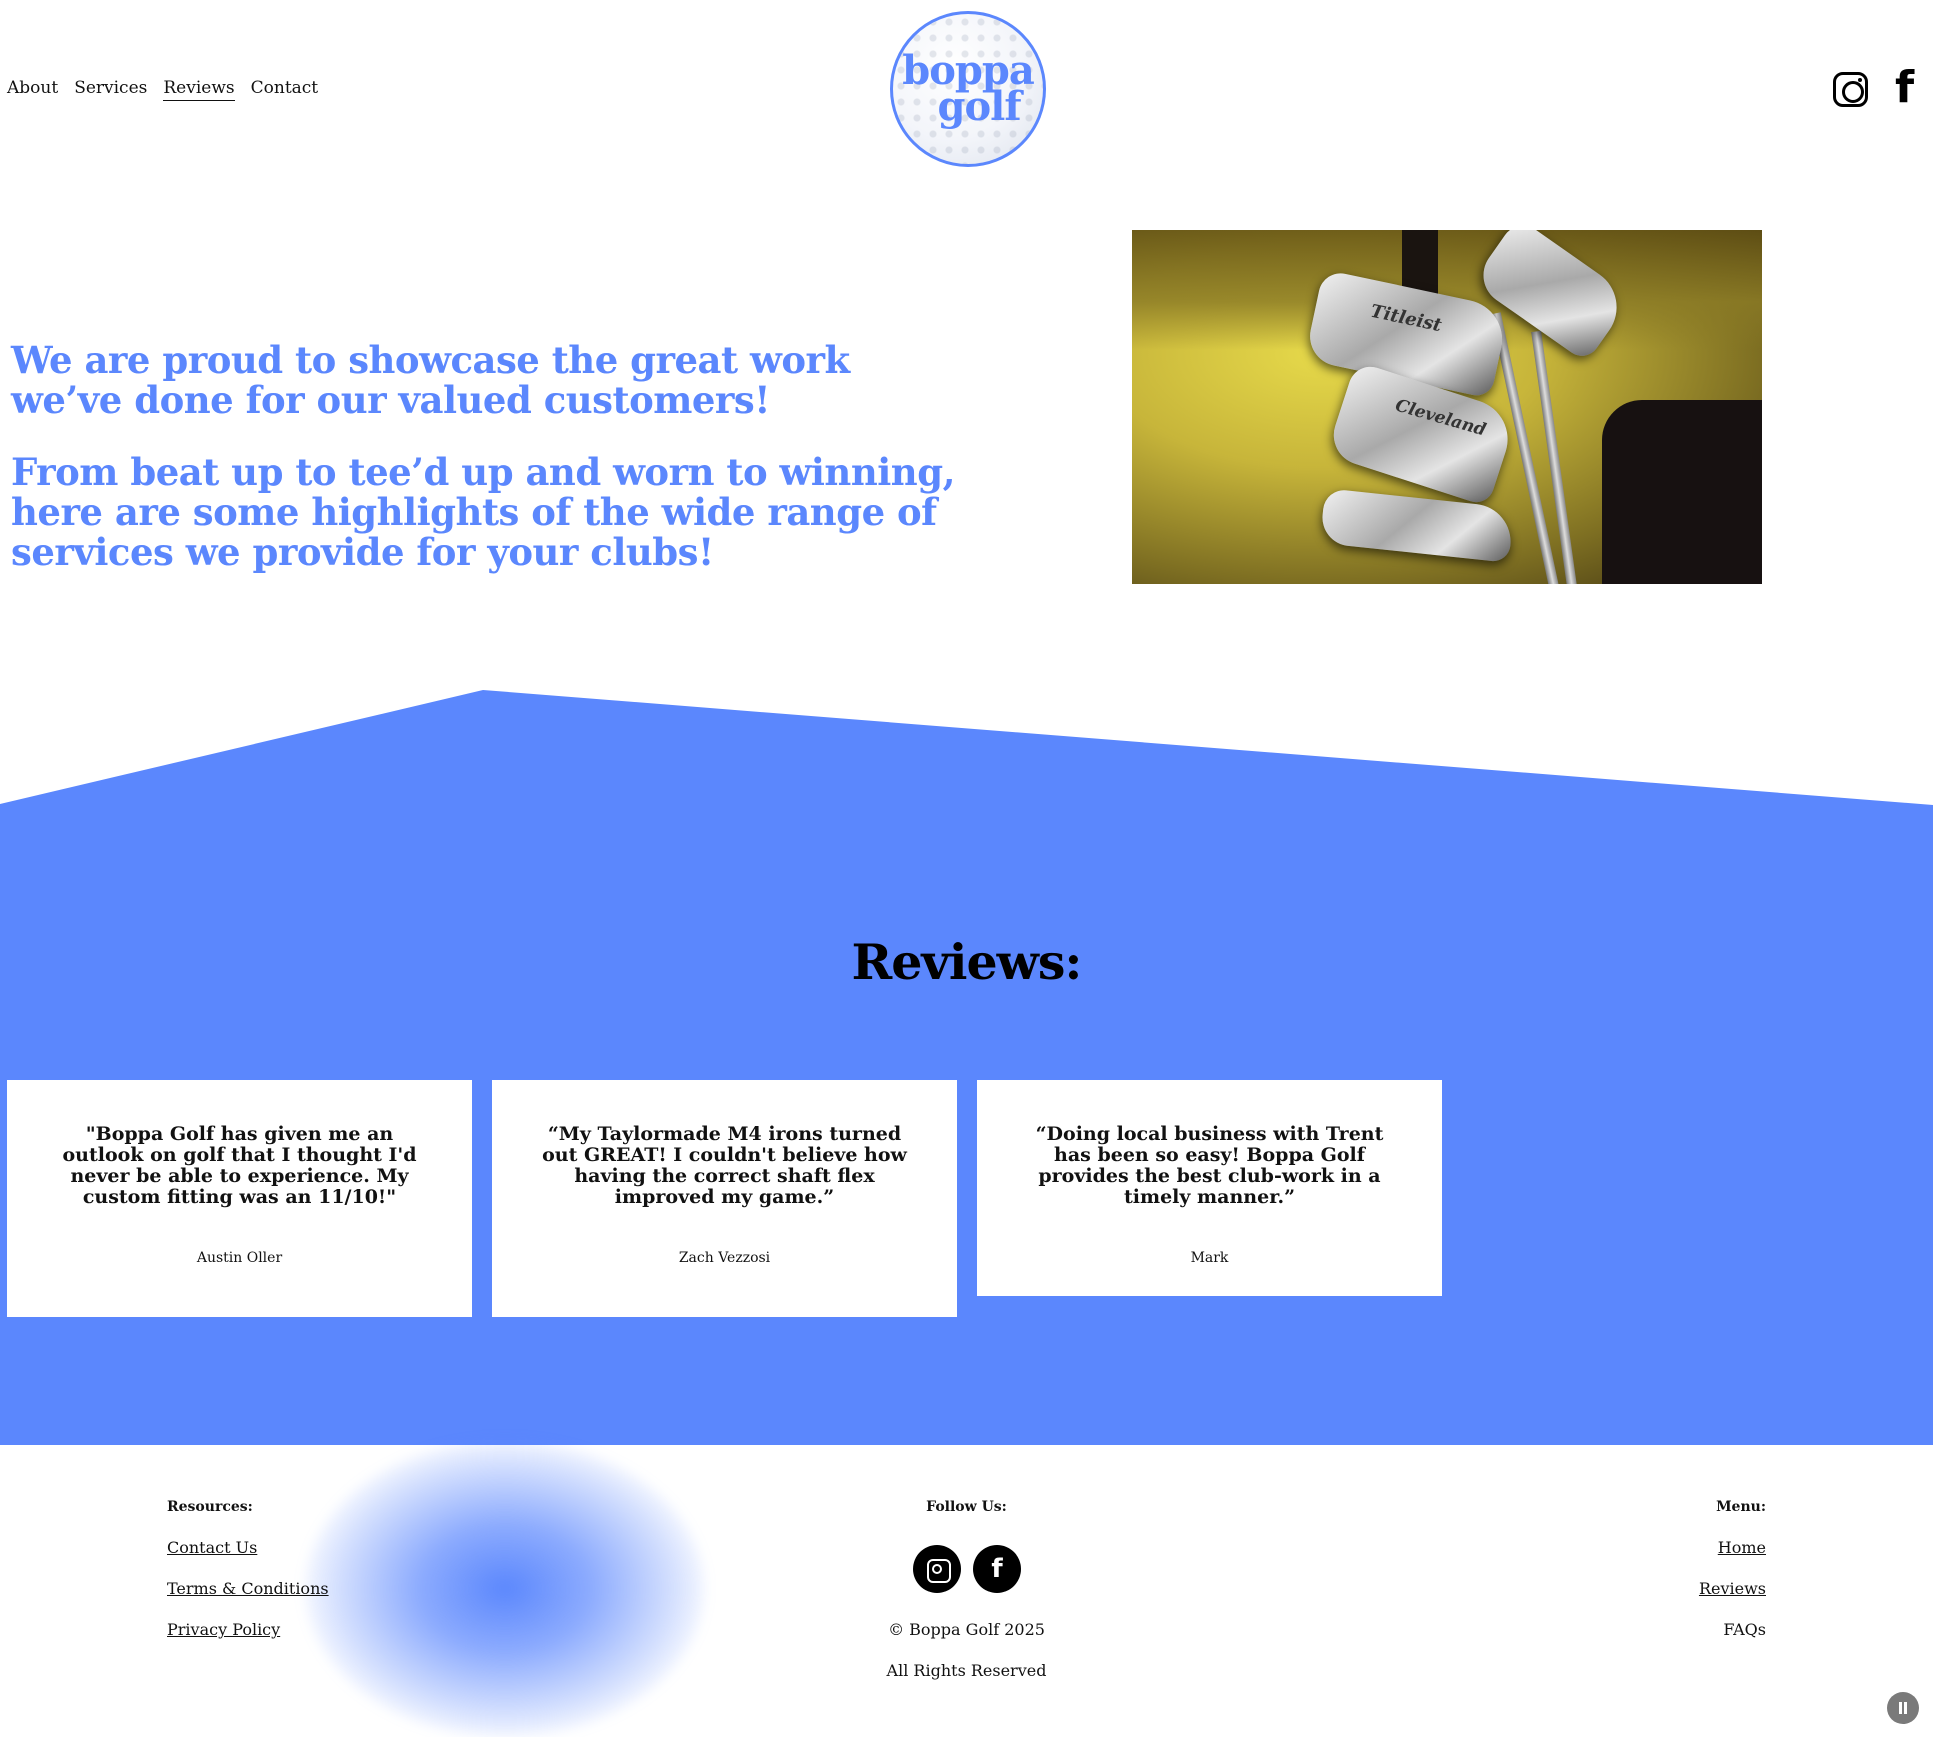  Describe the element at coordinates (32, 89) in the screenshot. I see `nav-about: About` at that location.